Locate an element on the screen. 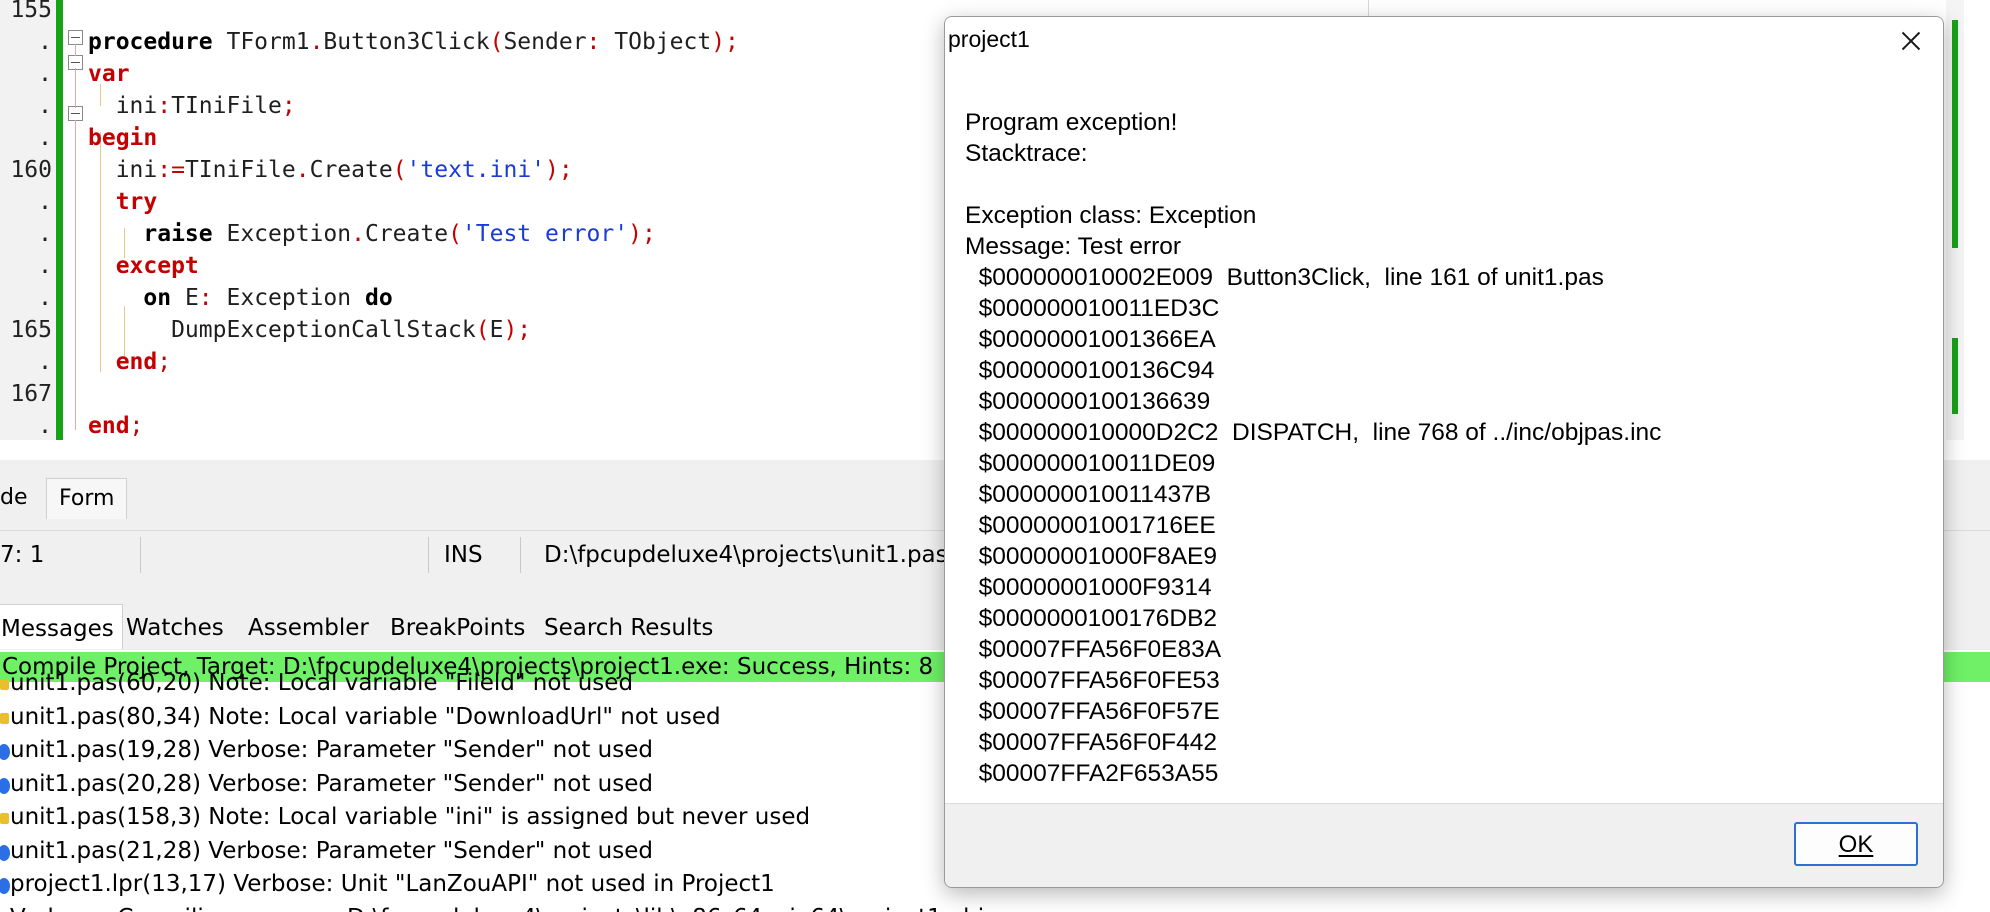 Image resolution: width=1990 pixels, height=912 pixels. tab-messages: Messages is located at coordinates (61, 626).